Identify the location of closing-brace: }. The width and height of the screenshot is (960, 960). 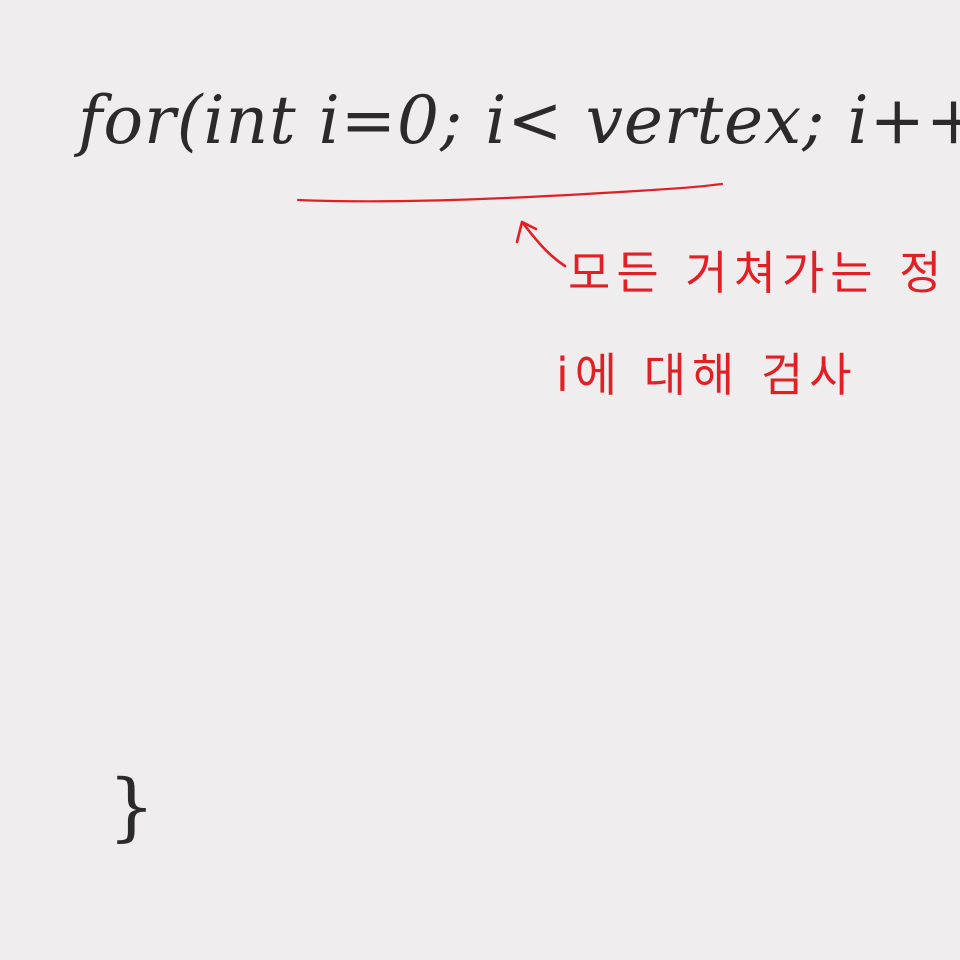
(132, 807).